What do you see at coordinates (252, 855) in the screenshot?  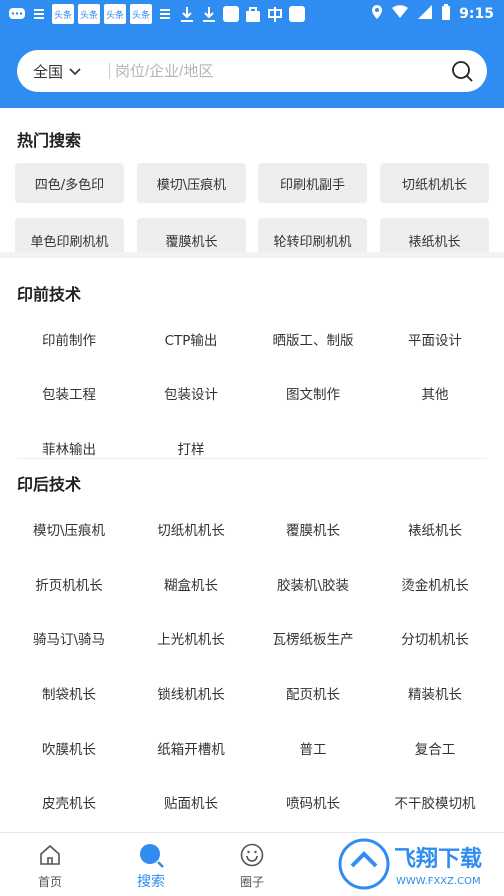 I see `circle-icon` at bounding box center [252, 855].